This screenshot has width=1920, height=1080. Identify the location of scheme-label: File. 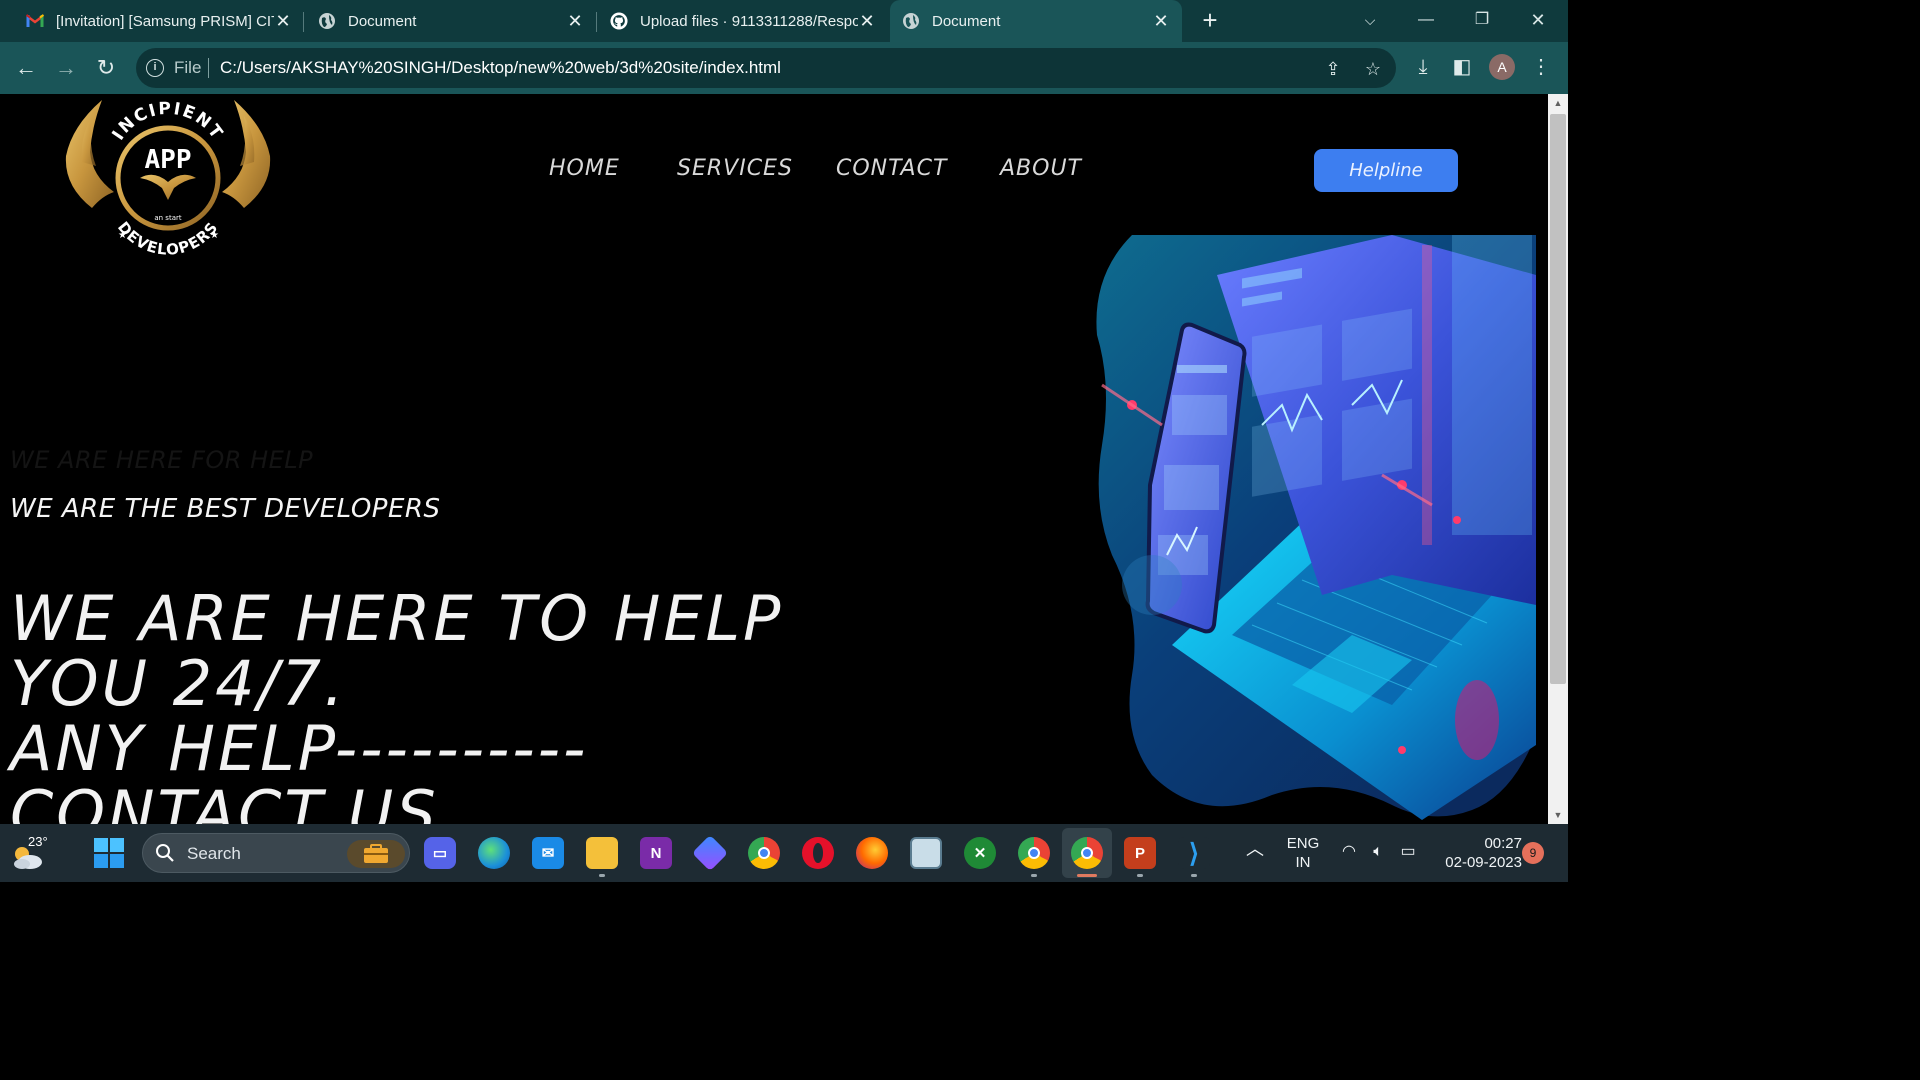
(188, 67).